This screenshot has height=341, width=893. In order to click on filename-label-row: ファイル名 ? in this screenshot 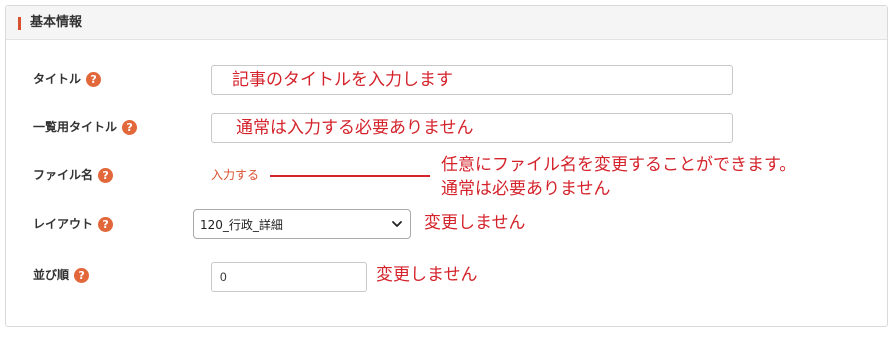, I will do `click(73, 175)`.